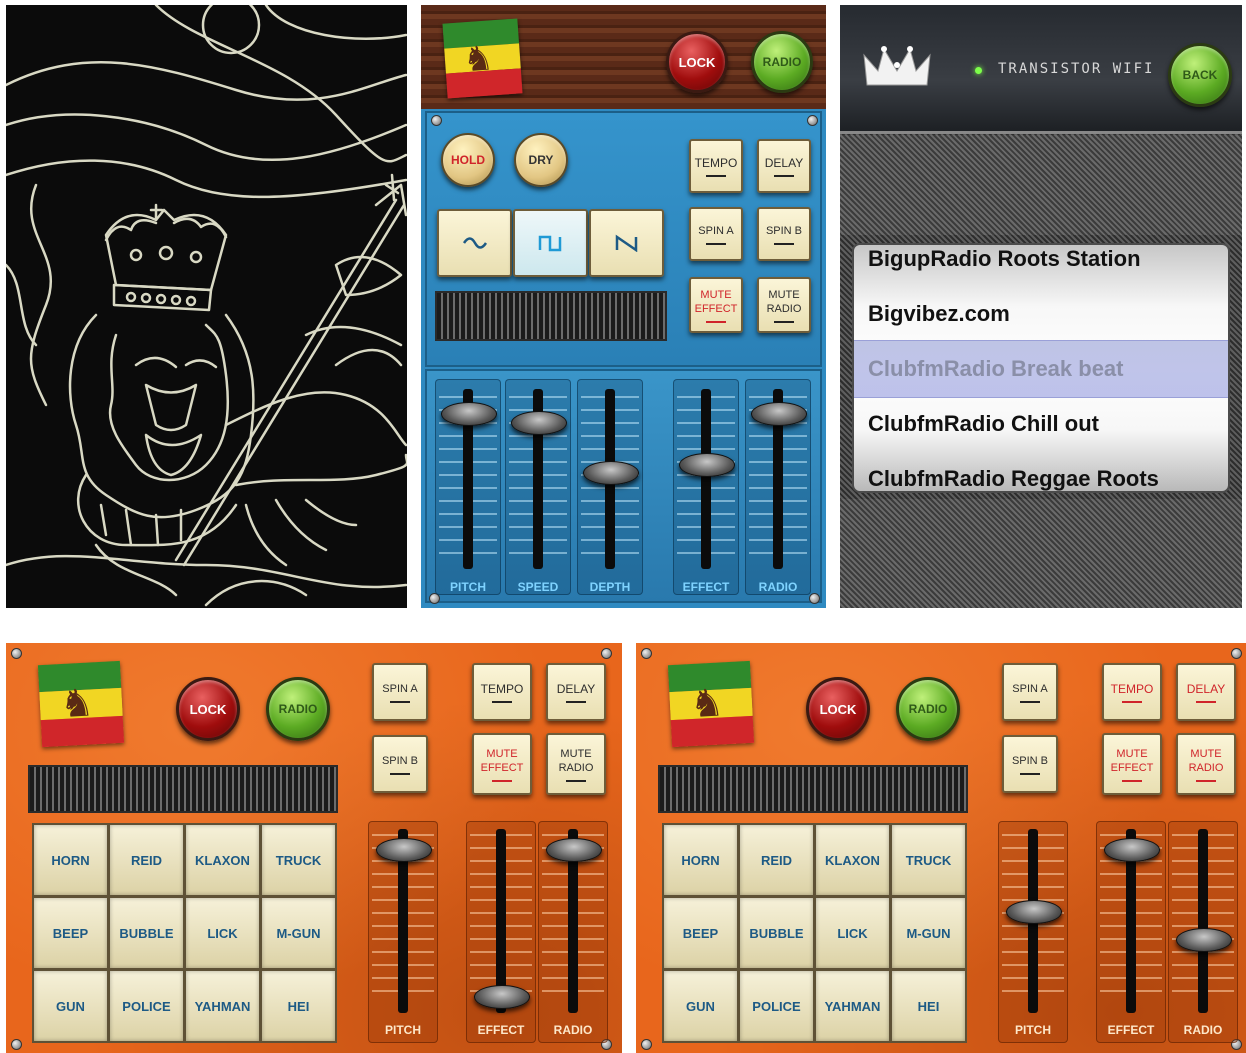 This screenshot has width=1246, height=1053. Describe the element at coordinates (706, 479) in the screenshot. I see `slider-track` at that location.